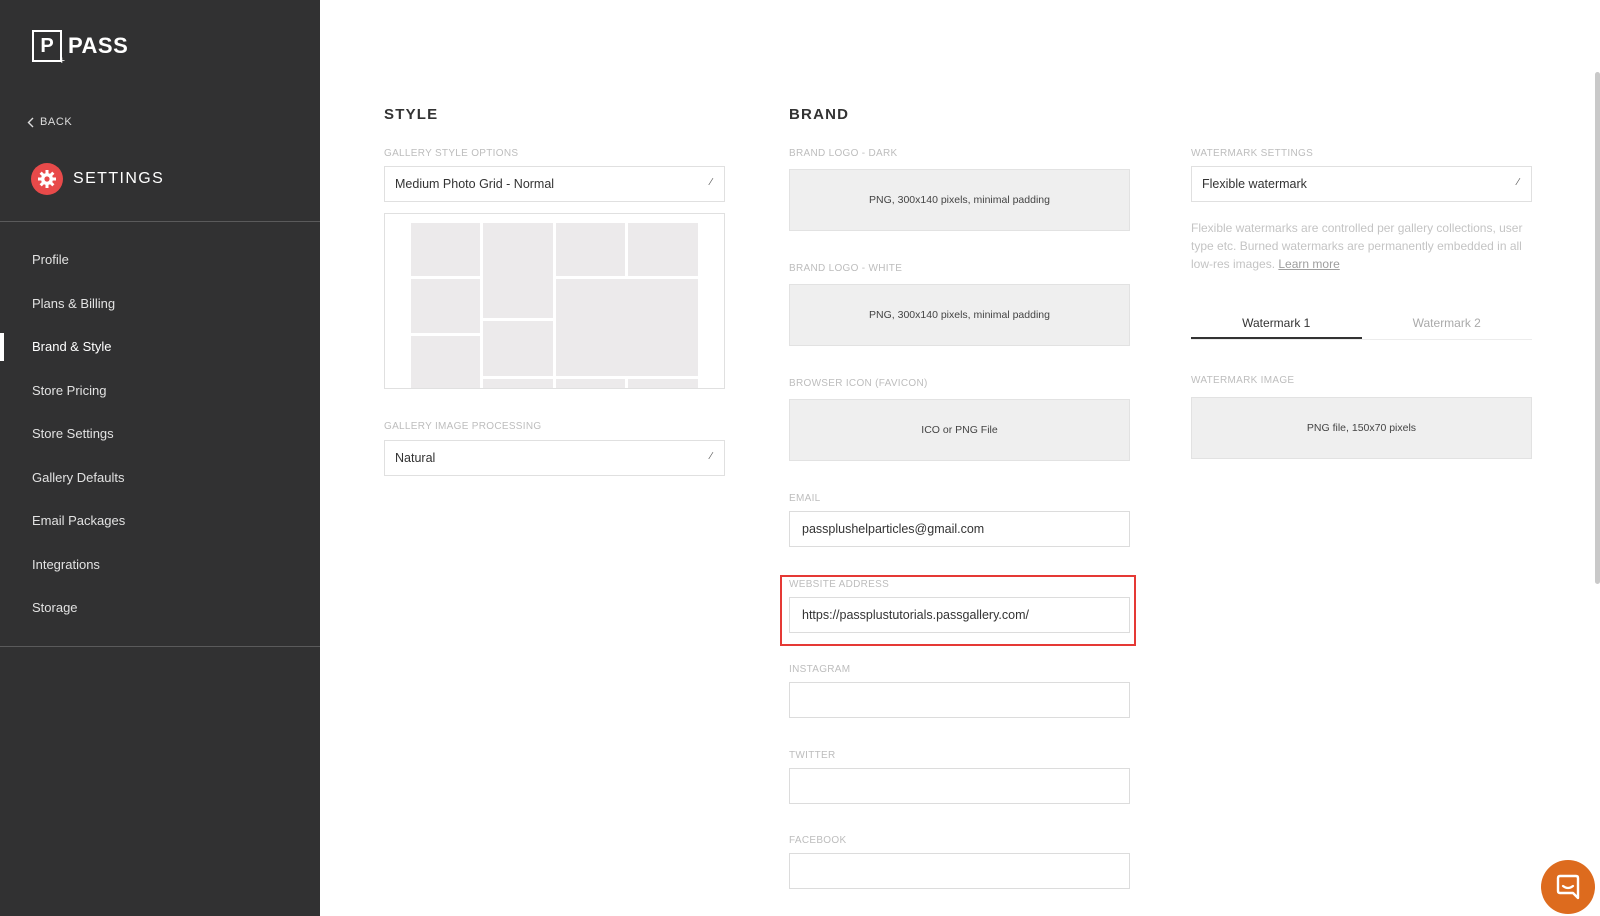 Image resolution: width=1600 pixels, height=916 pixels. Describe the element at coordinates (415, 458) in the screenshot. I see `image-processing-value: Natural` at that location.